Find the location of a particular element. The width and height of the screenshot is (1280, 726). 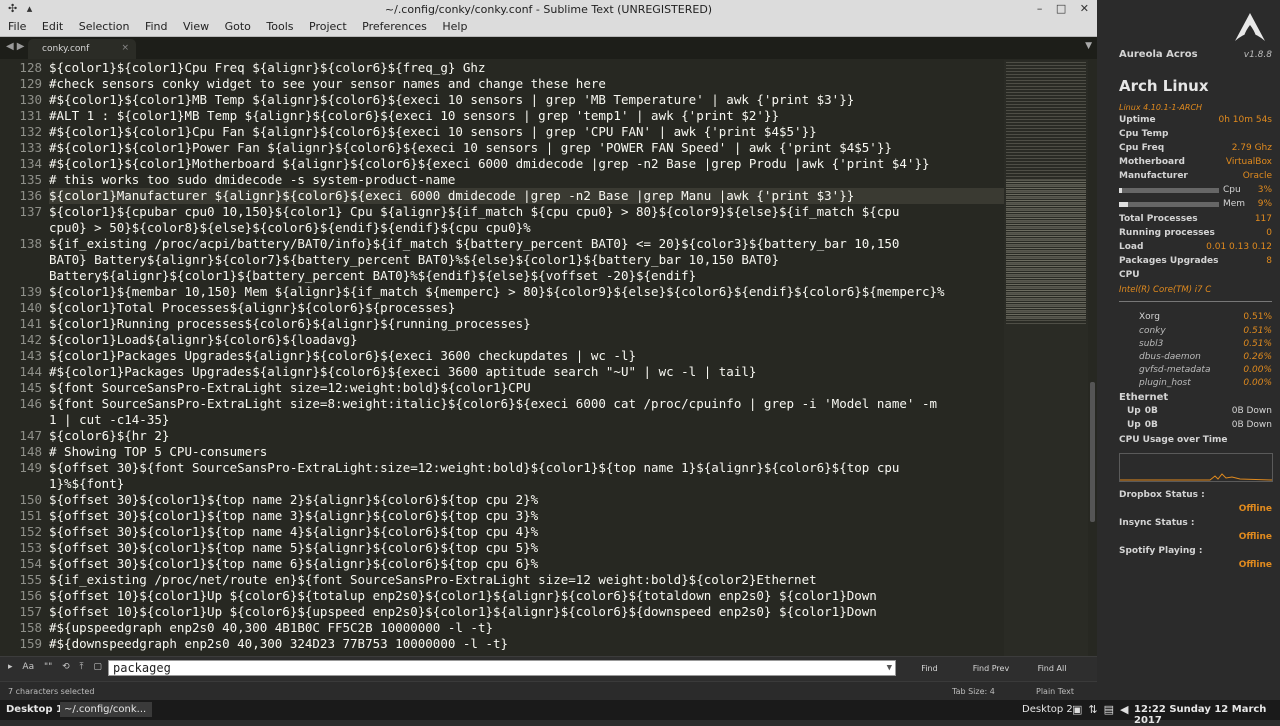

chart-icon: ▣ is located at coordinates (1080, 709).